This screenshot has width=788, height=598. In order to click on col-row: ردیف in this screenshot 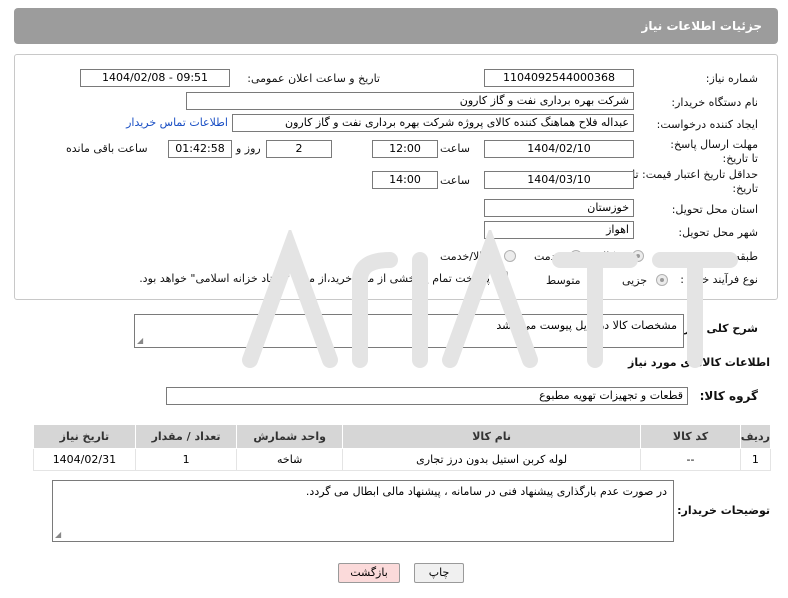, I will do `click(755, 436)`.